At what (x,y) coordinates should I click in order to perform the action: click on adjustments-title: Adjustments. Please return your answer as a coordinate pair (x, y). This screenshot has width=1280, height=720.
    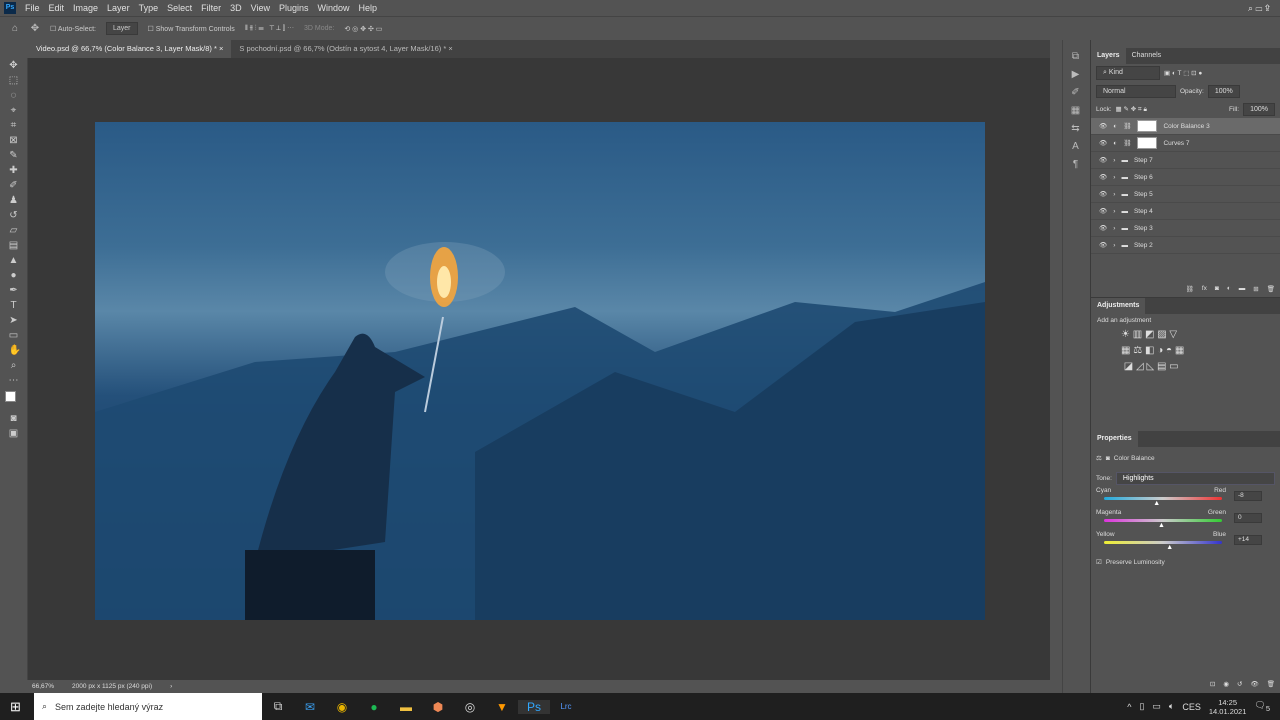
    Looking at the image, I should click on (1118, 306).